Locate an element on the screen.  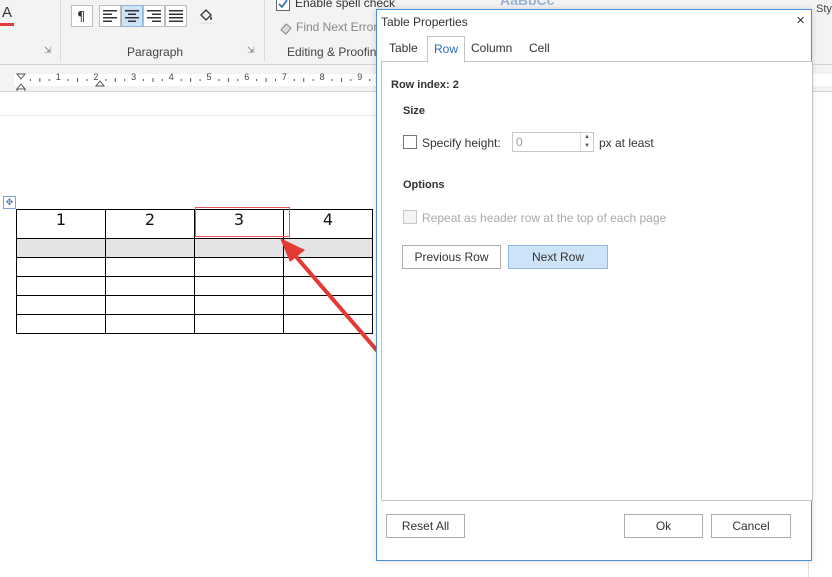
font-color-button: A is located at coordinates (7, 12).